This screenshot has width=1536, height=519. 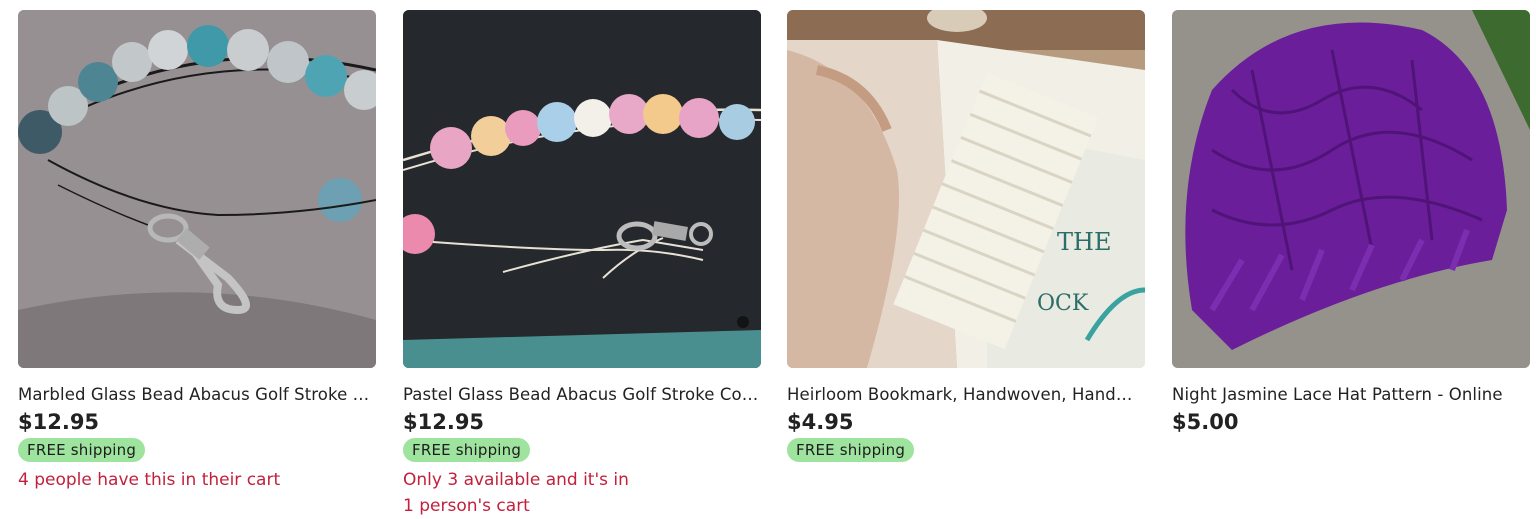 I want to click on cart-note-line: 1 person's cart, so click(x=466, y=506).